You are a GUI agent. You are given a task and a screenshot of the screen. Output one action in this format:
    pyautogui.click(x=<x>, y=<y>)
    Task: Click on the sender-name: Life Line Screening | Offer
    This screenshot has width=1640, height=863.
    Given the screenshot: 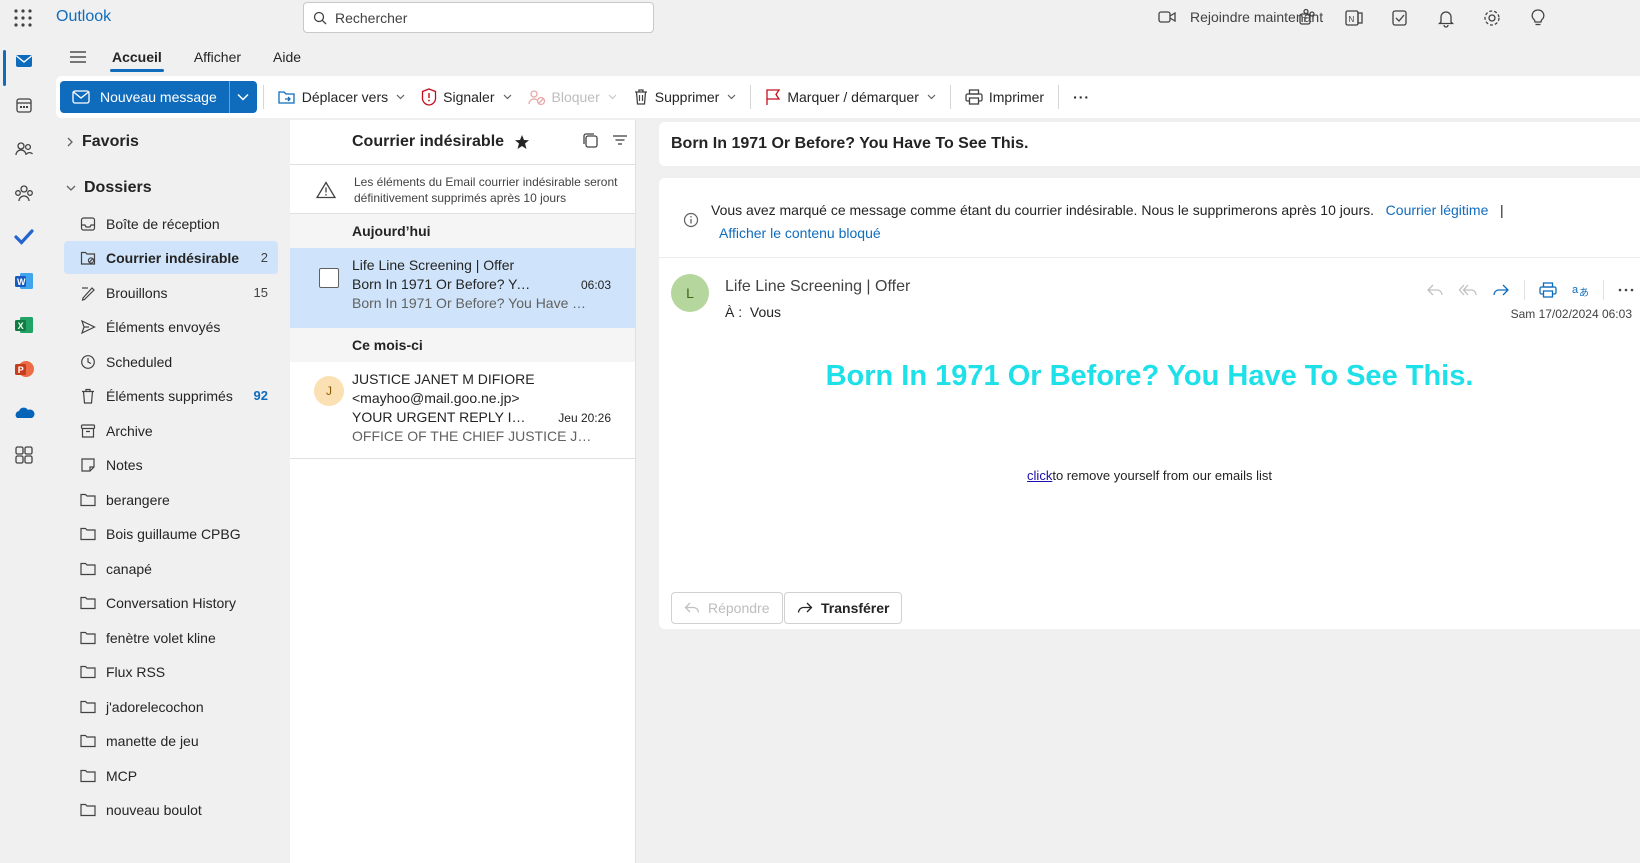 What is the action you would take?
    pyautogui.click(x=817, y=287)
    